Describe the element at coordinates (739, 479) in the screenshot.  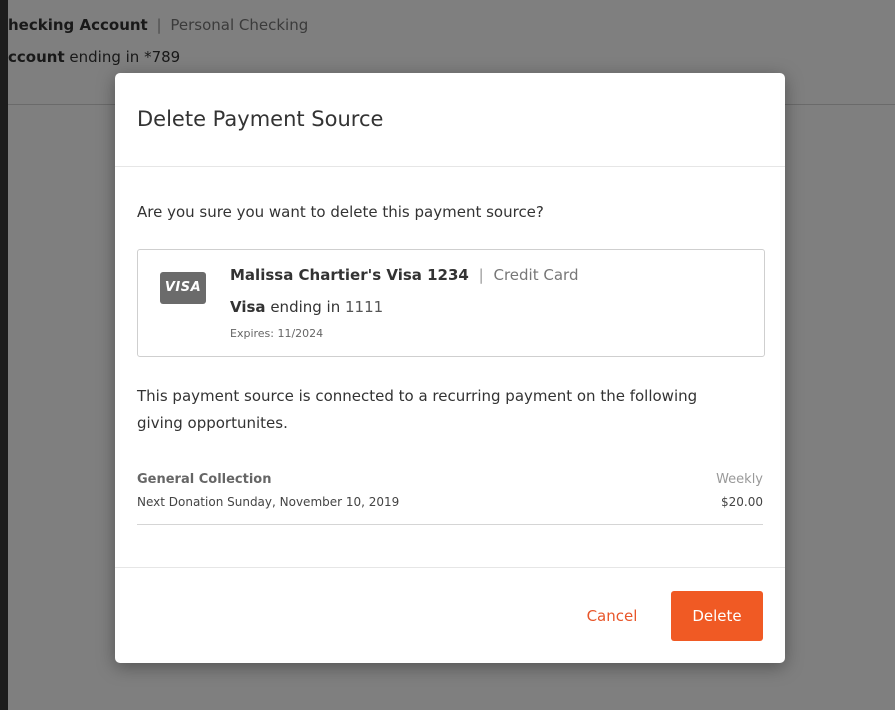
I see `opportunity-frequency: Weekly` at that location.